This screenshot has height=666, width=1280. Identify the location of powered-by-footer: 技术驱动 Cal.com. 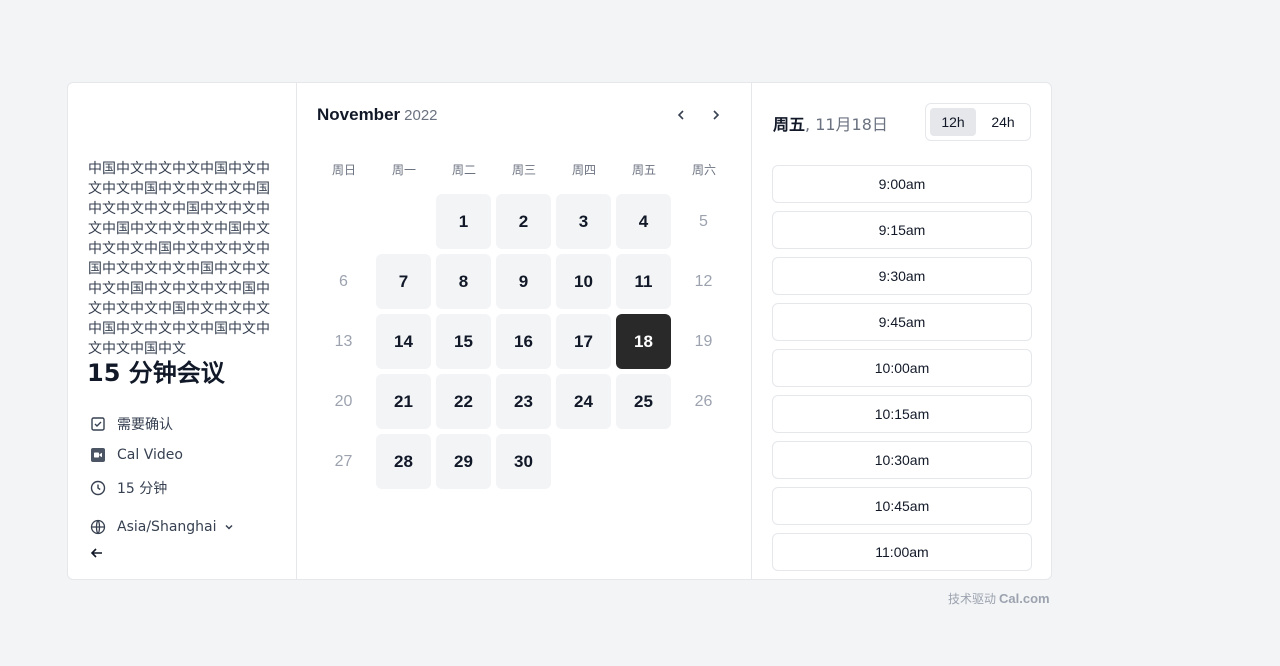
(999, 598).